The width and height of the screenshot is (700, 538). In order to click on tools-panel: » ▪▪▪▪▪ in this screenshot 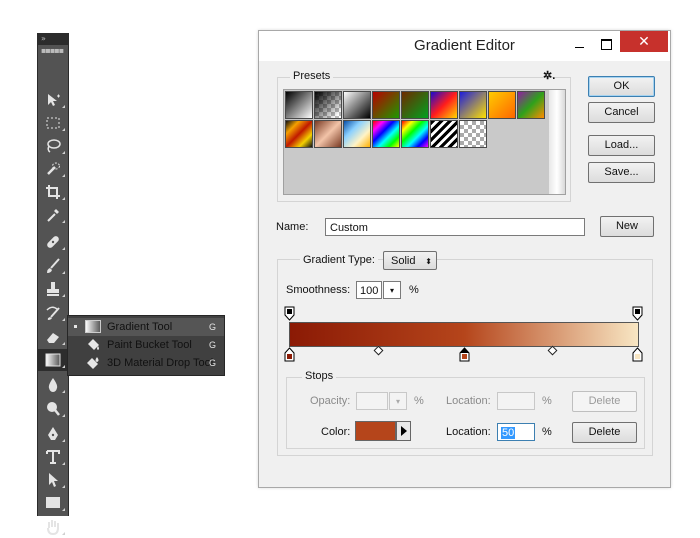, I will do `click(53, 284)`.